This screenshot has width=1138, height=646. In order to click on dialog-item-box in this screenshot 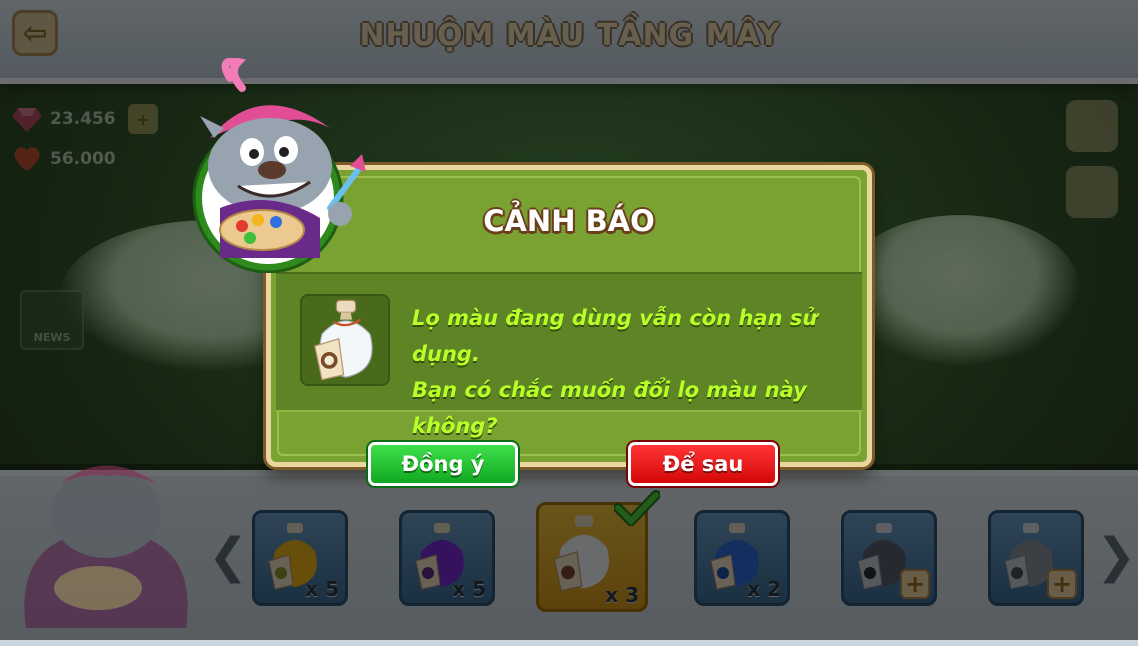, I will do `click(345, 340)`.